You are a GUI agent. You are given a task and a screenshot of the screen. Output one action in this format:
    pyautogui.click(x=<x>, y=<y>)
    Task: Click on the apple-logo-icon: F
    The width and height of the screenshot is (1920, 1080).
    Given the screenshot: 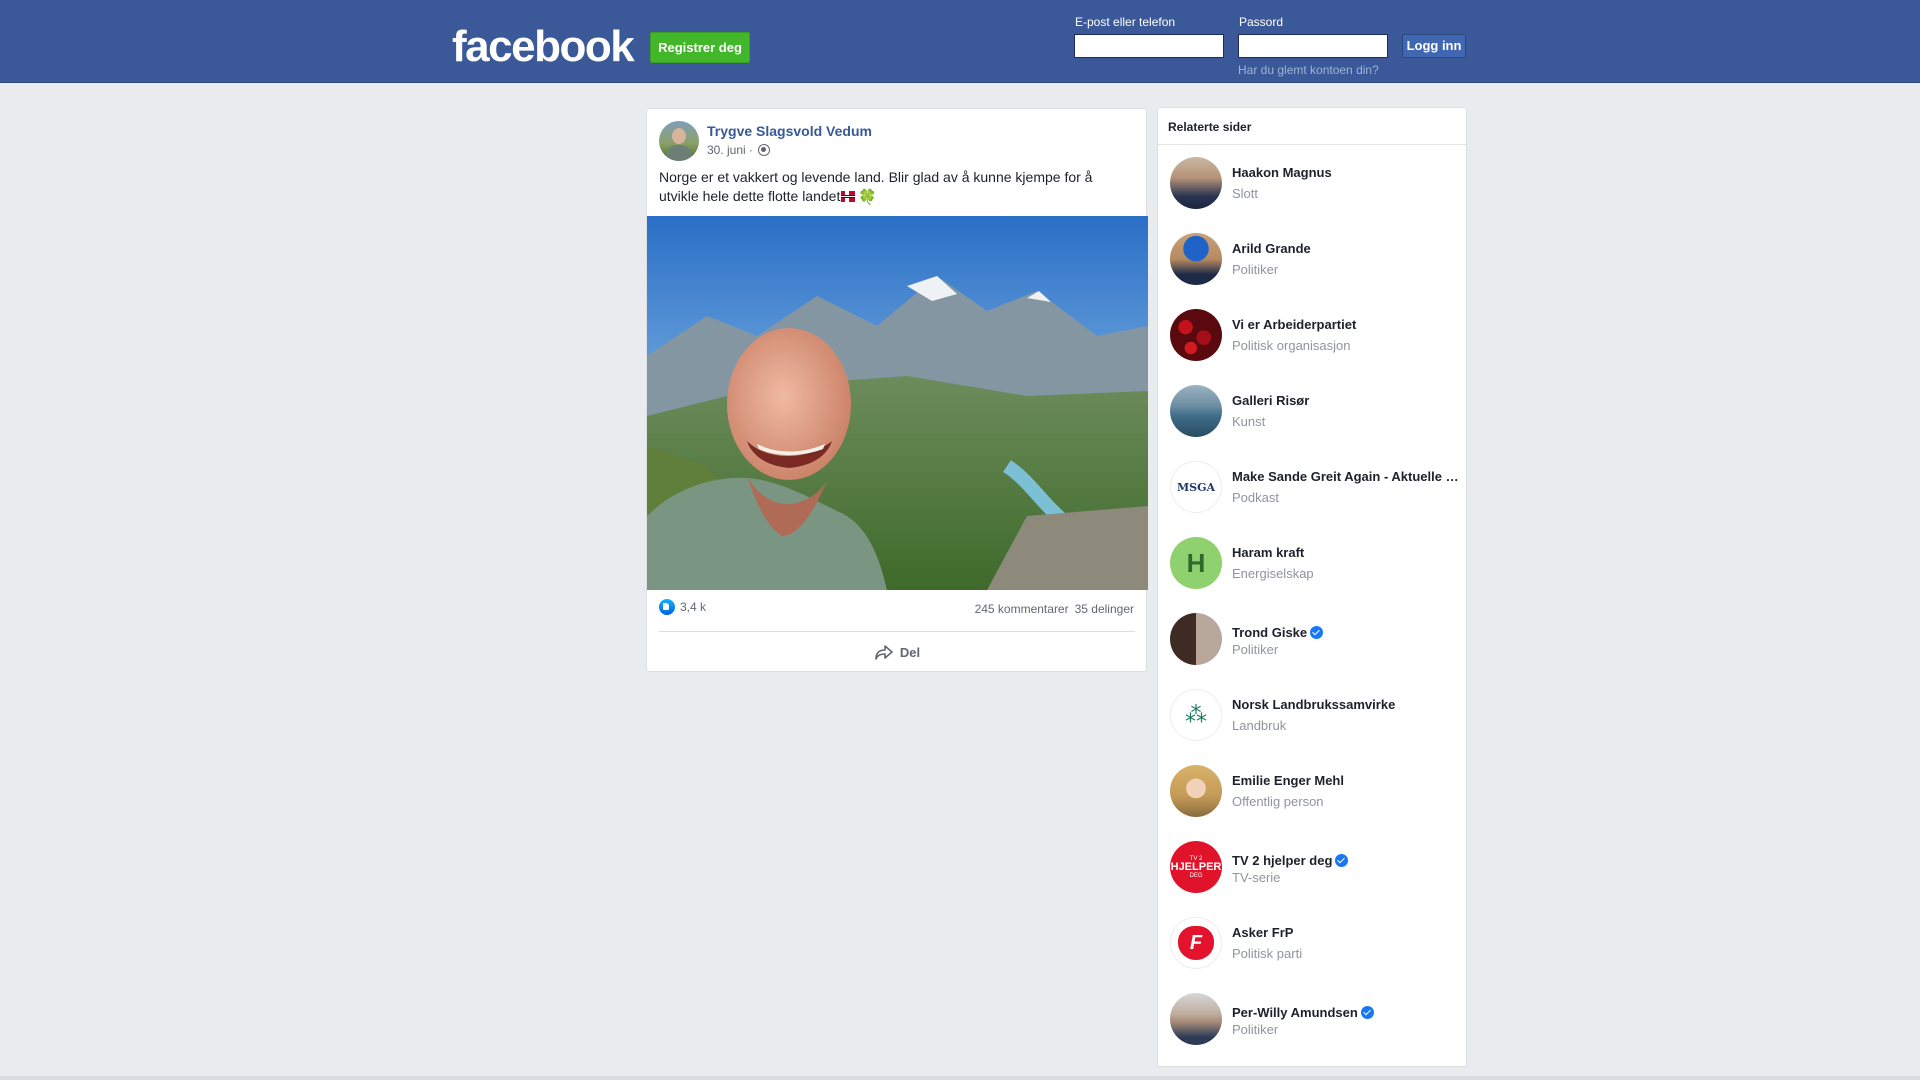 What is the action you would take?
    pyautogui.click(x=1196, y=943)
    